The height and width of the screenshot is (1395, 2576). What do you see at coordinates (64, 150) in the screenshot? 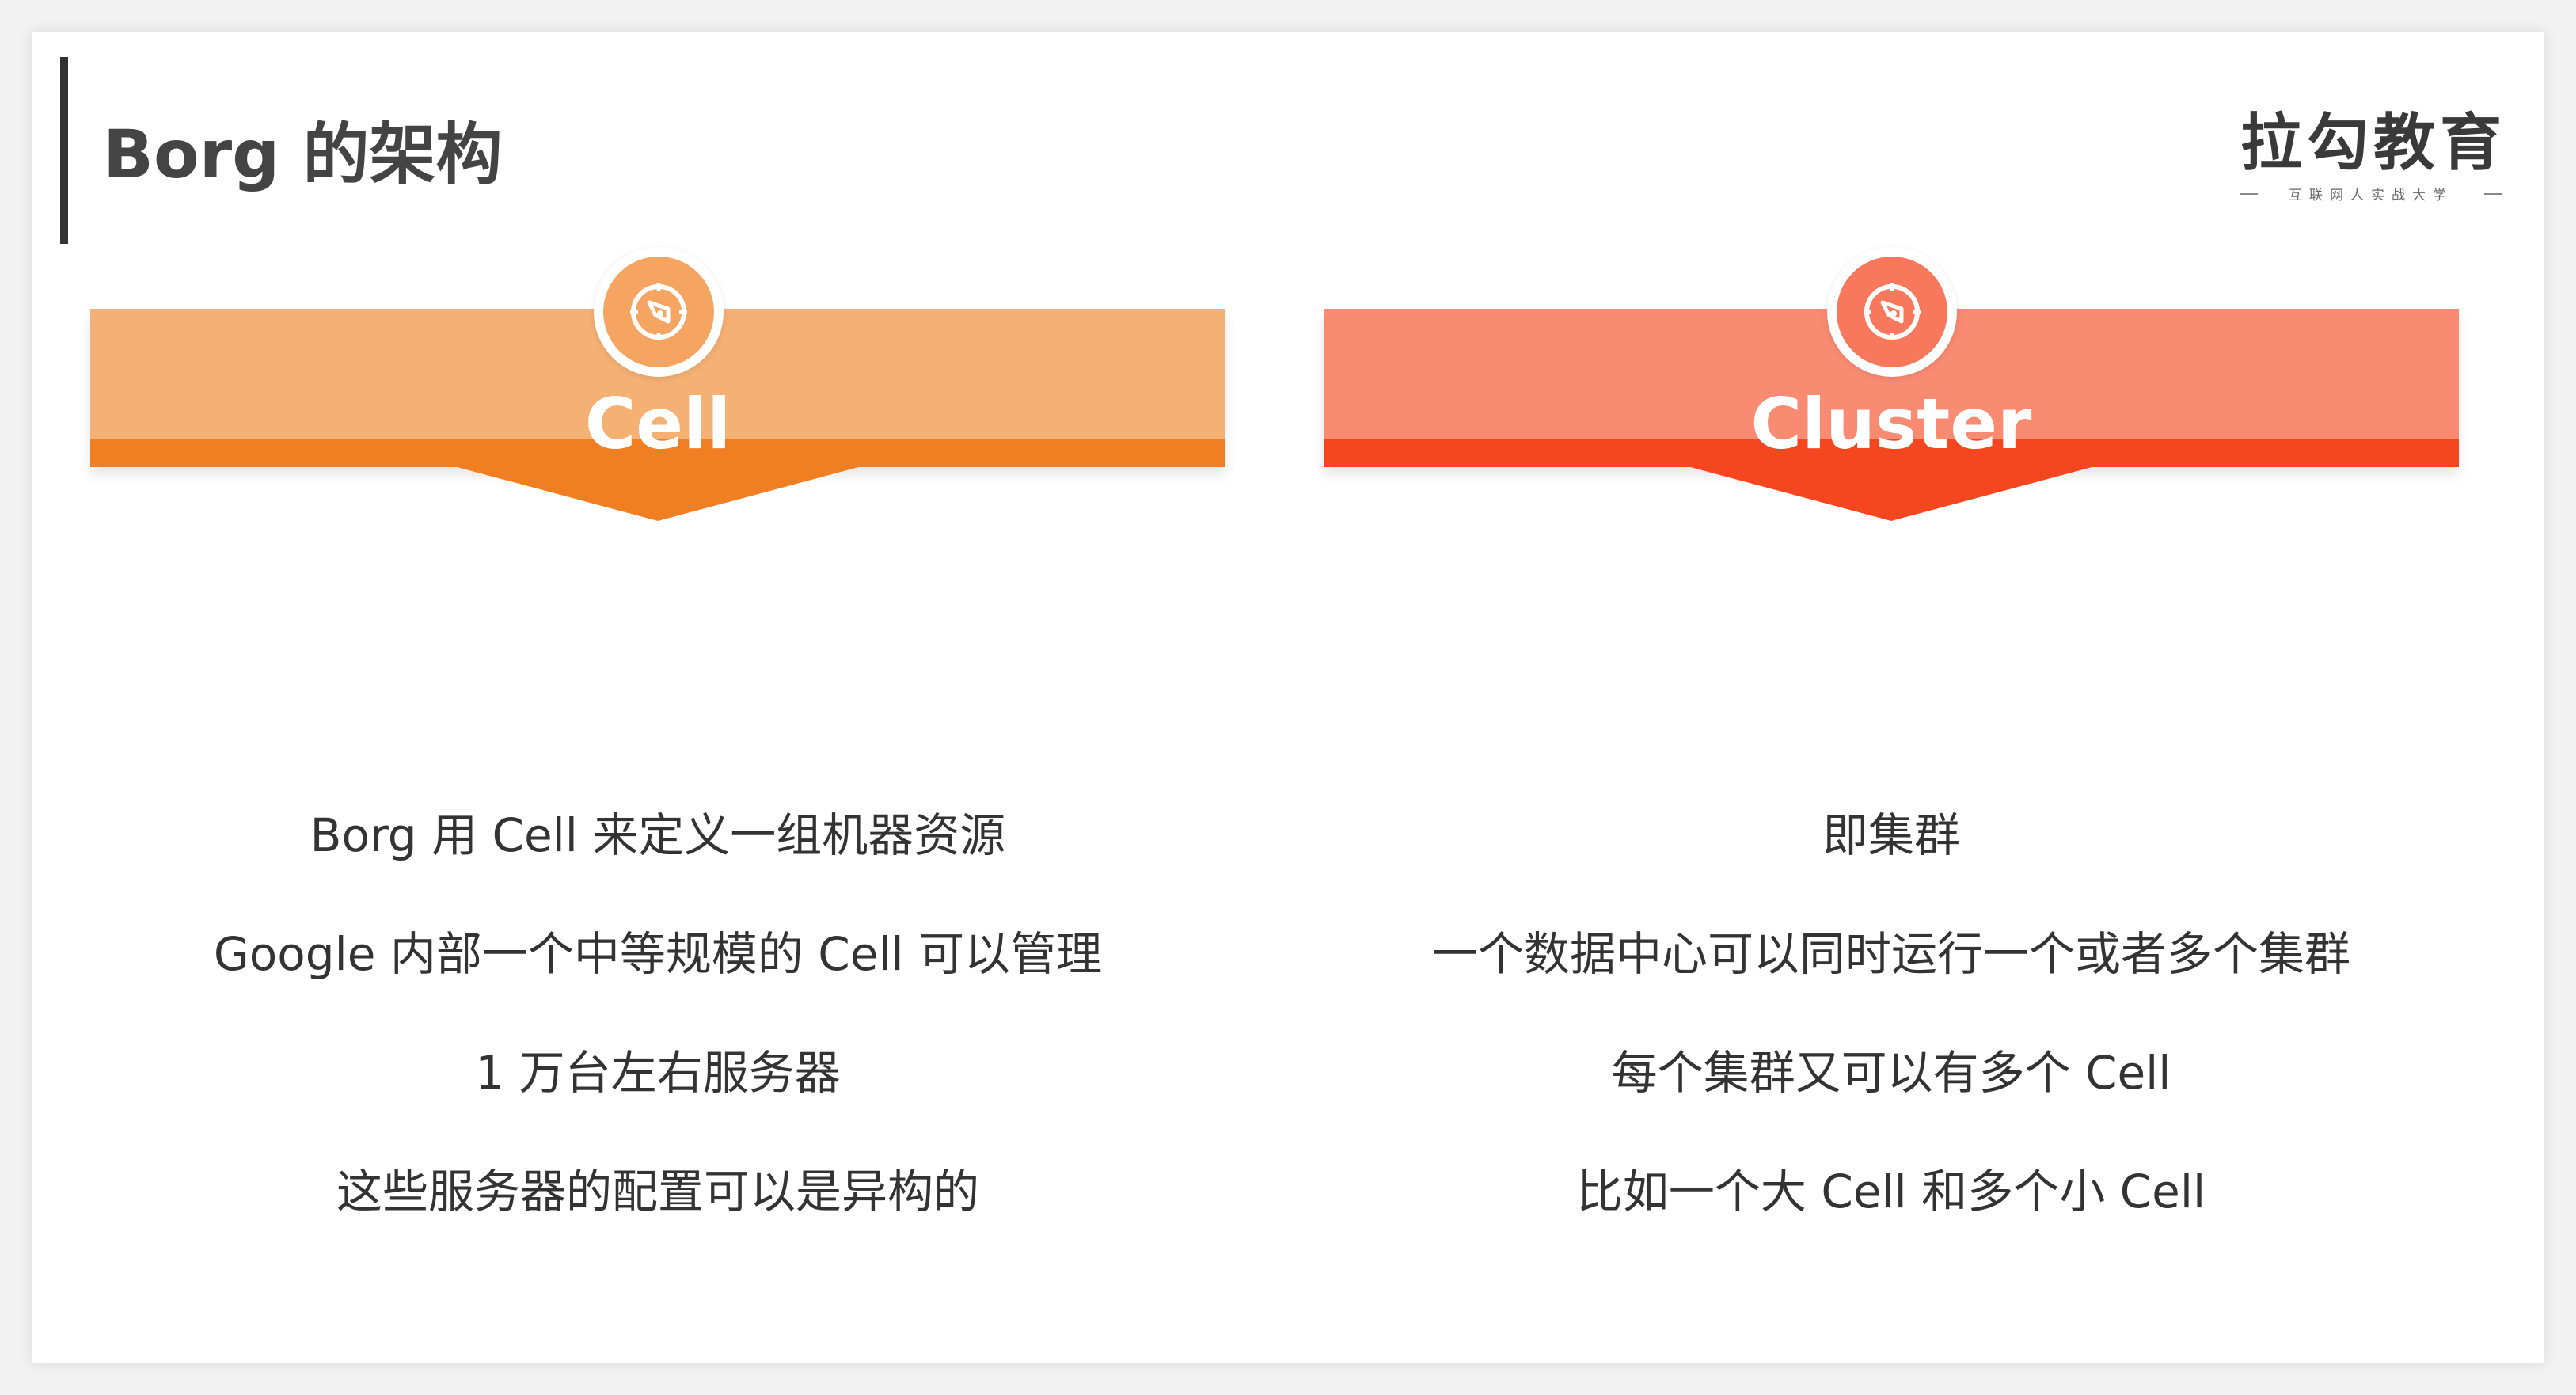
I see `title-accent-bar` at bounding box center [64, 150].